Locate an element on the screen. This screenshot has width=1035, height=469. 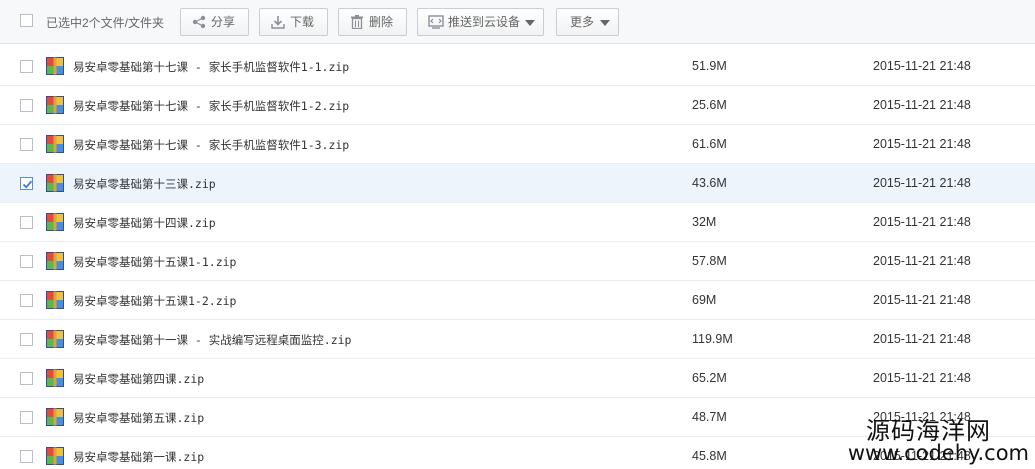
download-label: 下载 is located at coordinates (302, 22).